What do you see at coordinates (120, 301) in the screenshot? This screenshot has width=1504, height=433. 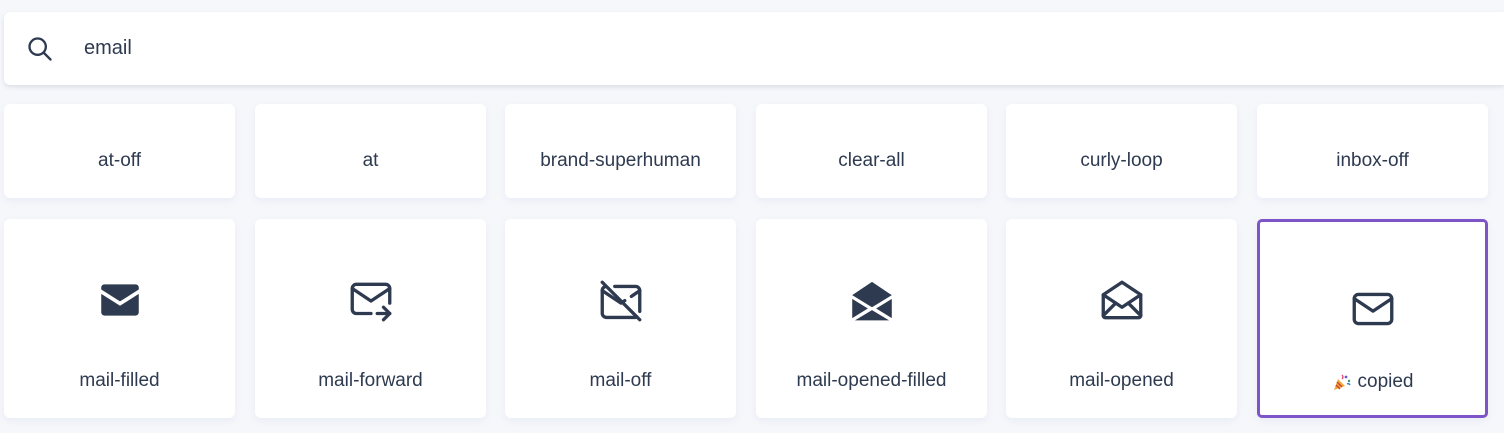 I see `mail-filled-icon` at bounding box center [120, 301].